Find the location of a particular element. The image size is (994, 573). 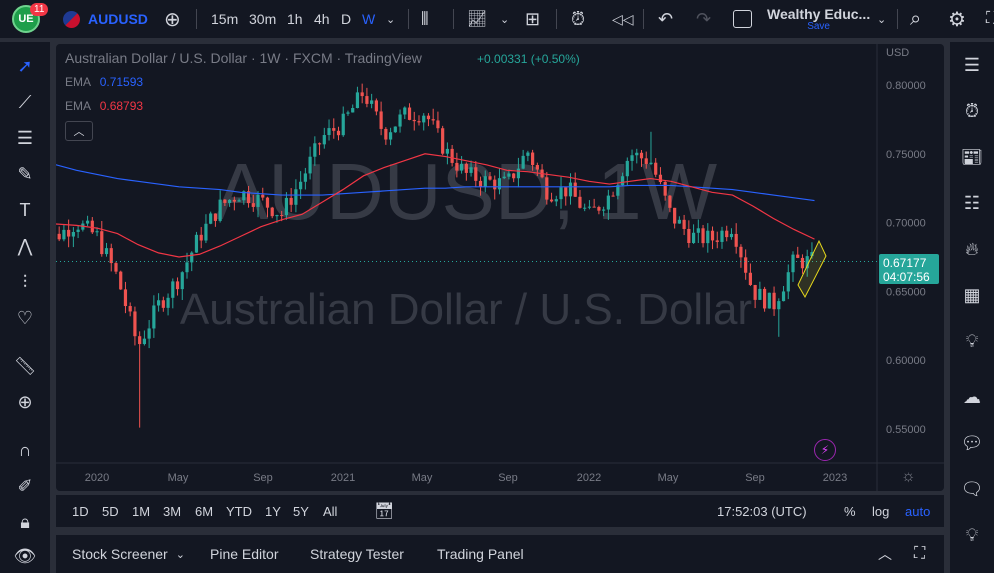

range-3m: 3M is located at coordinates (172, 511).